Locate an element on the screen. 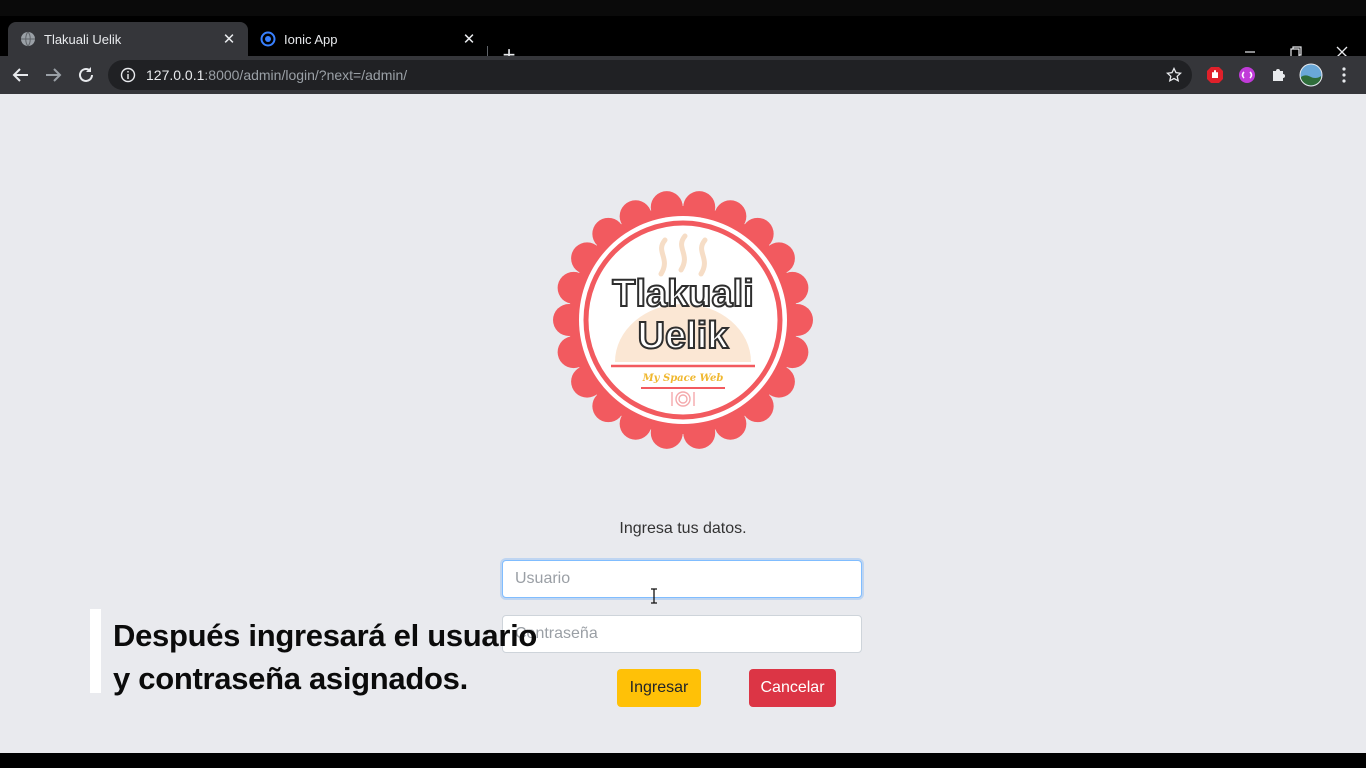 The image size is (1366, 768). tab-title: Tlakuali Uelik is located at coordinates (83, 39).